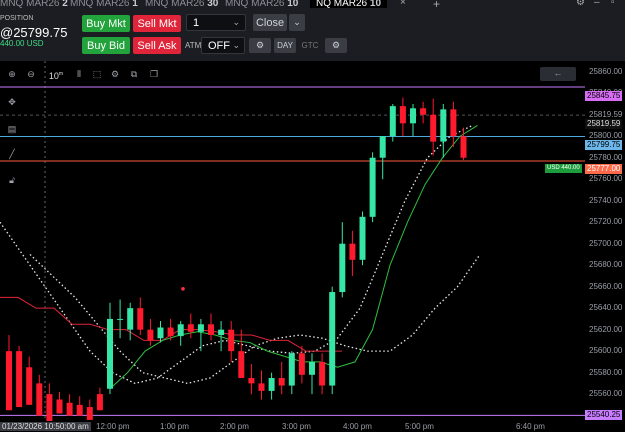 This screenshot has height=432, width=625. What do you see at coordinates (45, 426) in the screenshot?
I see `cursor-time-label: 01/23/2026 10:50:00 am` at bounding box center [45, 426].